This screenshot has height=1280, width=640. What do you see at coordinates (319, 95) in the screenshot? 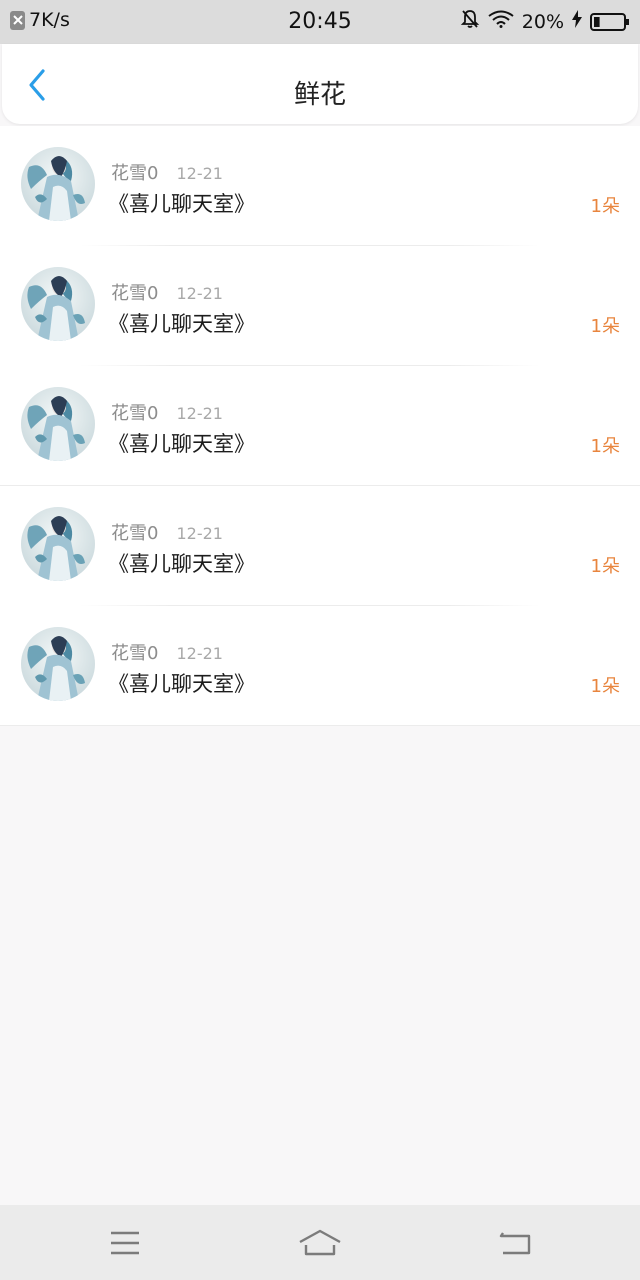
I see `page-title: 鲜花` at bounding box center [319, 95].